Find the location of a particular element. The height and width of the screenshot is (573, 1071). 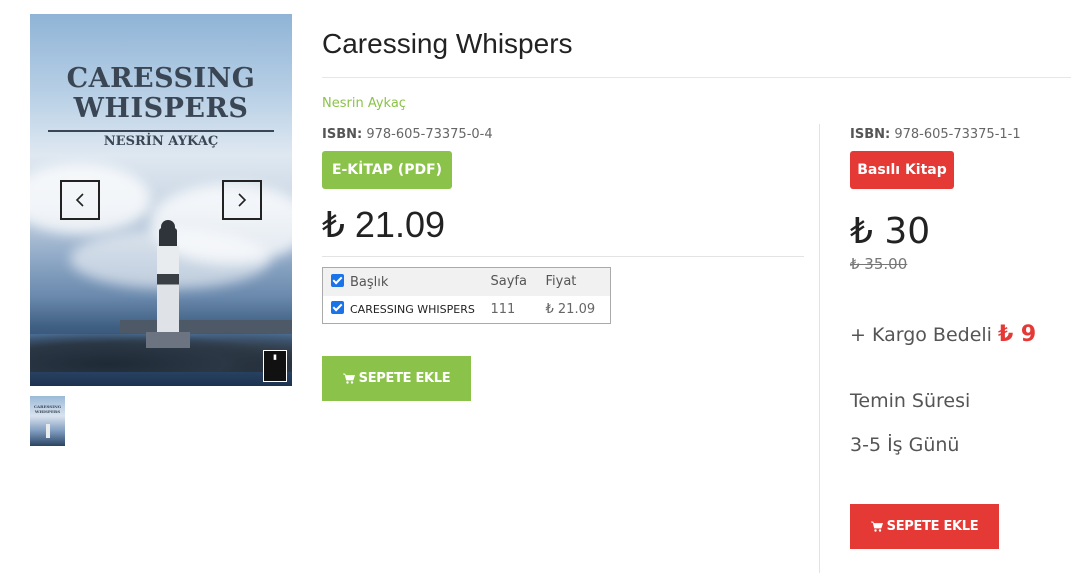

table-header-pages: Sayfa is located at coordinates (508, 282).